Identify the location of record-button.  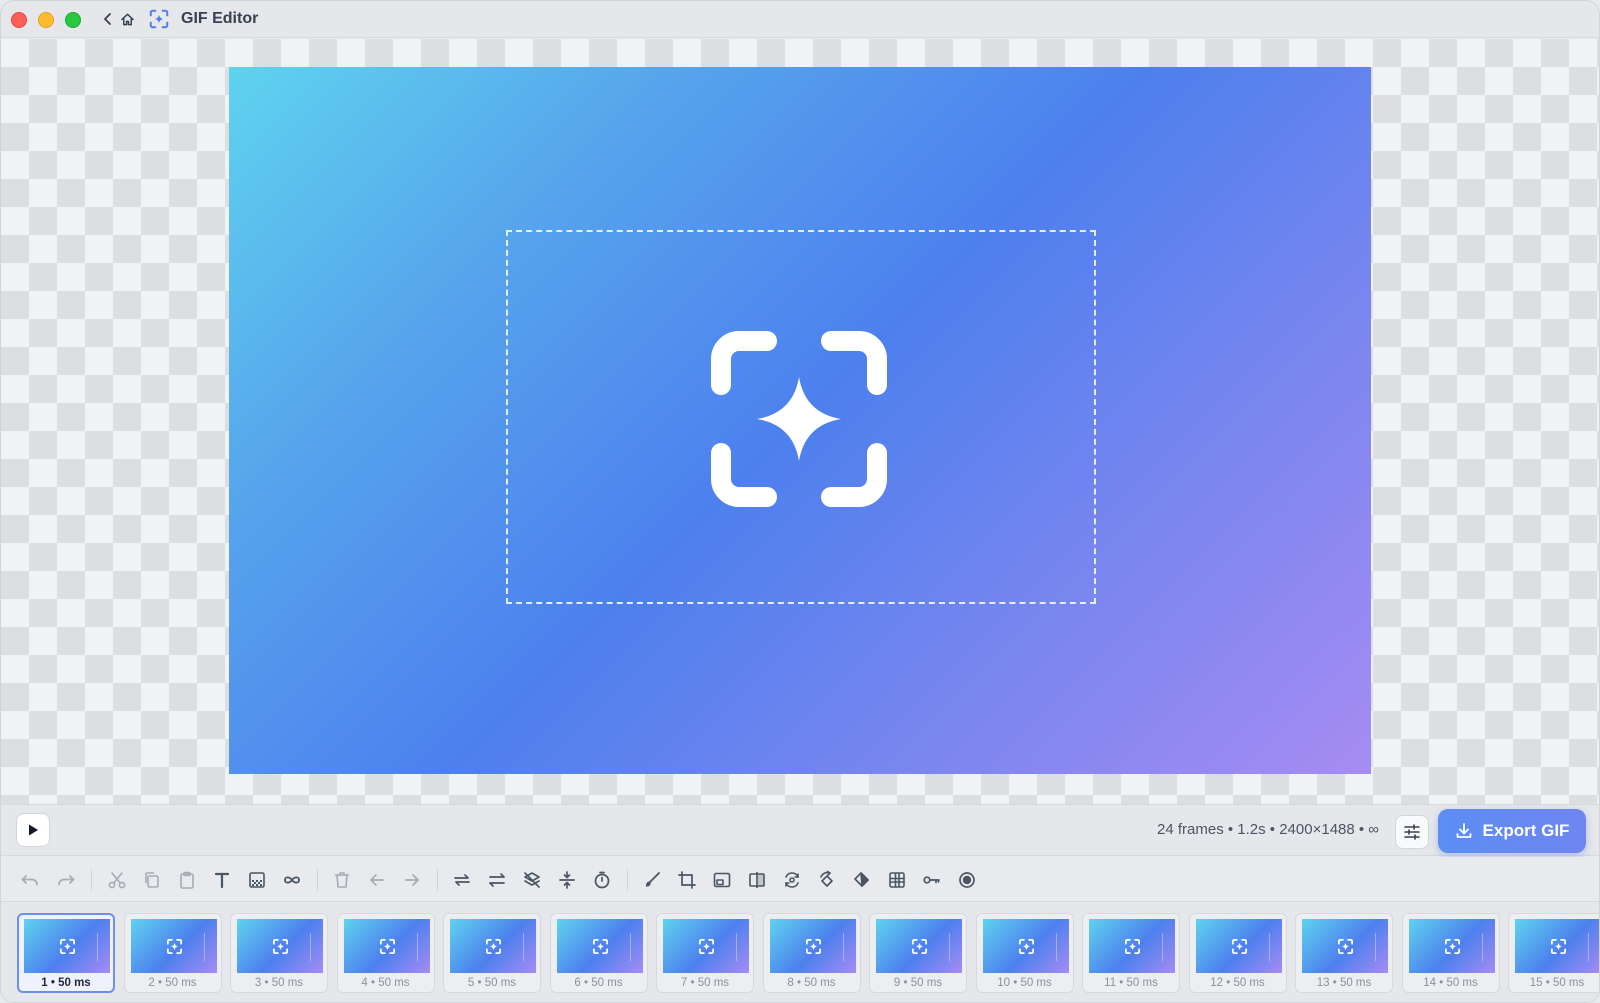
(967, 880).